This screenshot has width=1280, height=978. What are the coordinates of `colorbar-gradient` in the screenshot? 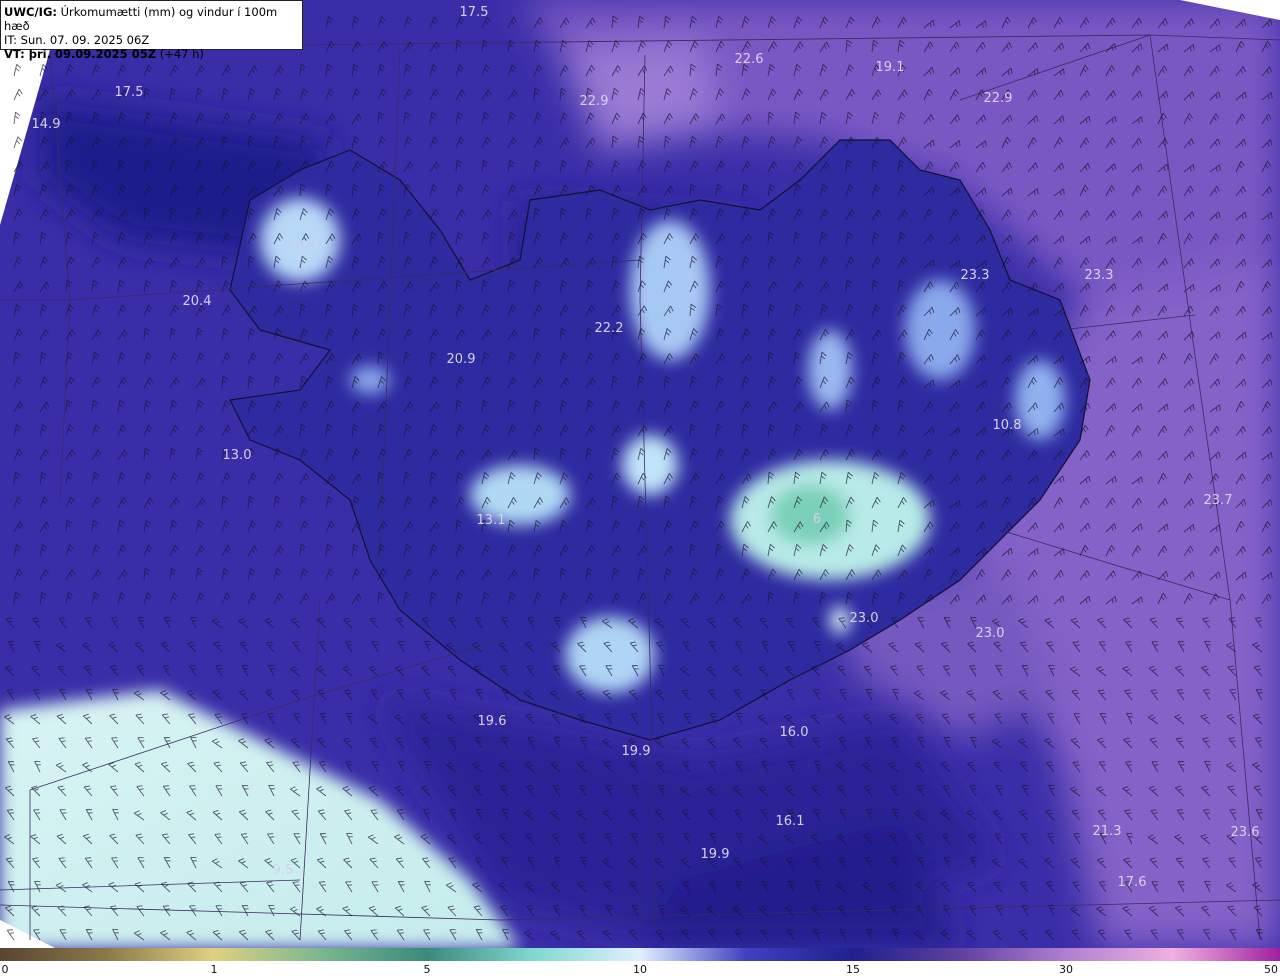 It's located at (640, 954).